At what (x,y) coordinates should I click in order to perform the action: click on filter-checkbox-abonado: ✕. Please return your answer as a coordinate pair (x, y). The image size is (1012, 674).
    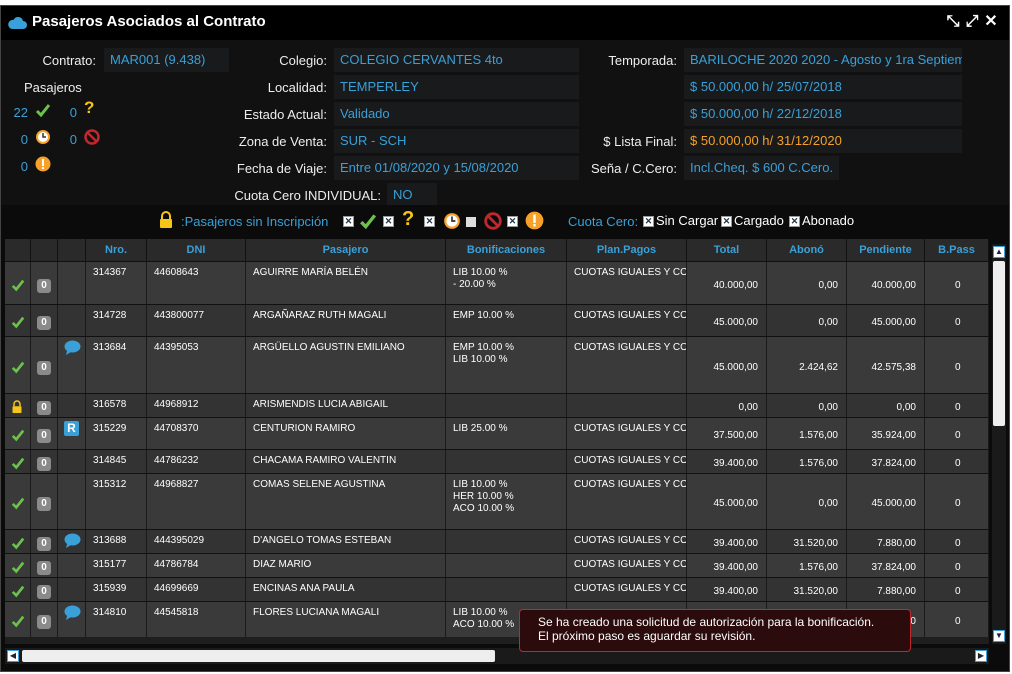
    Looking at the image, I should click on (794, 221).